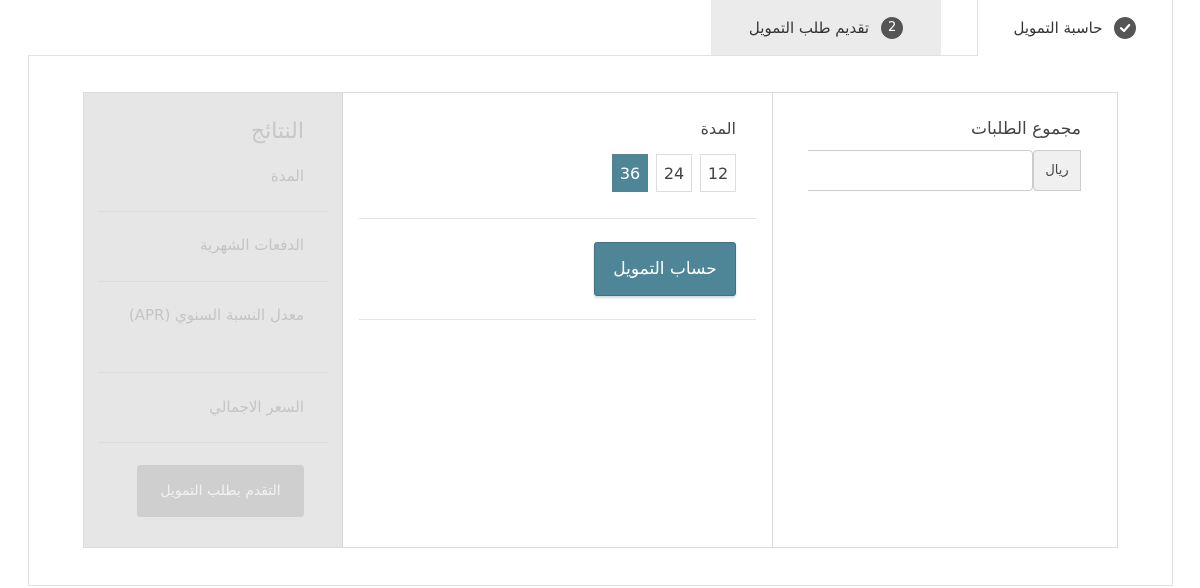  I want to click on amount-input-group: ريال, so click(944, 170).